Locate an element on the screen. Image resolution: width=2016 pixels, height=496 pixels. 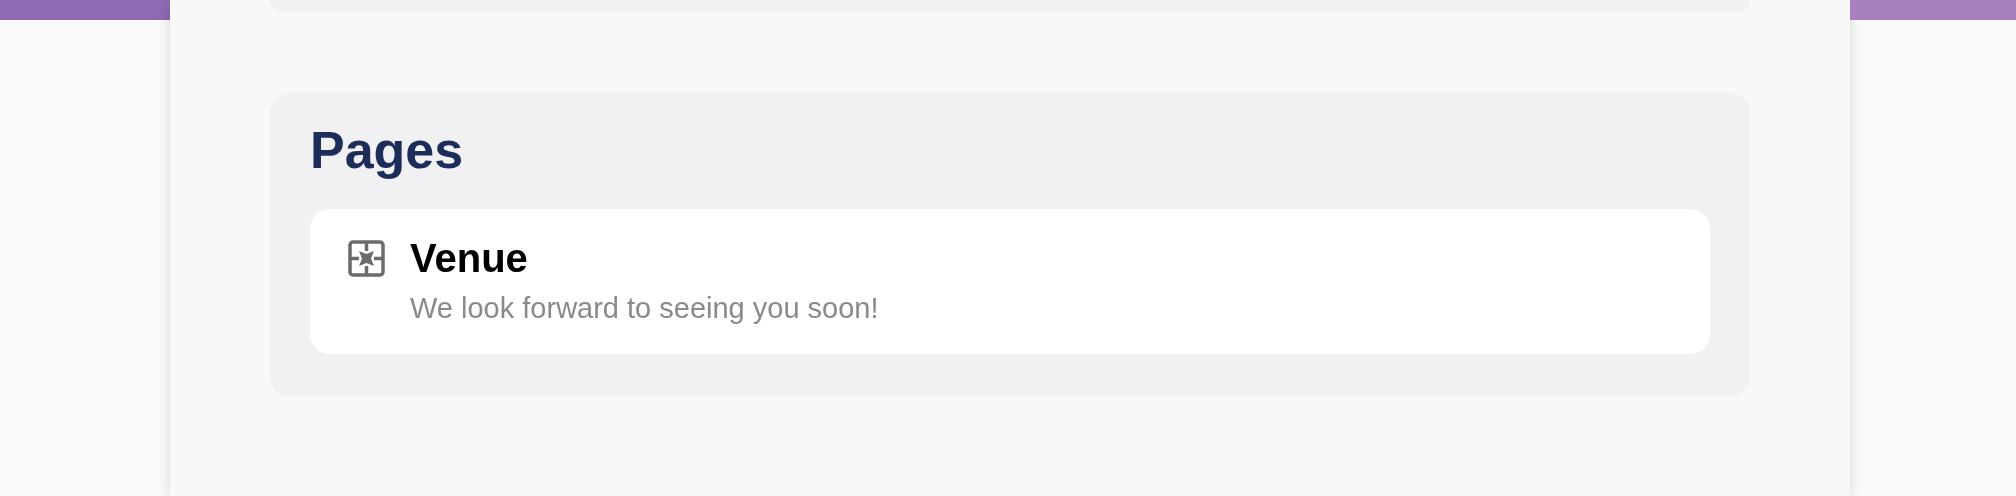
grid-icon is located at coordinates (366, 258).